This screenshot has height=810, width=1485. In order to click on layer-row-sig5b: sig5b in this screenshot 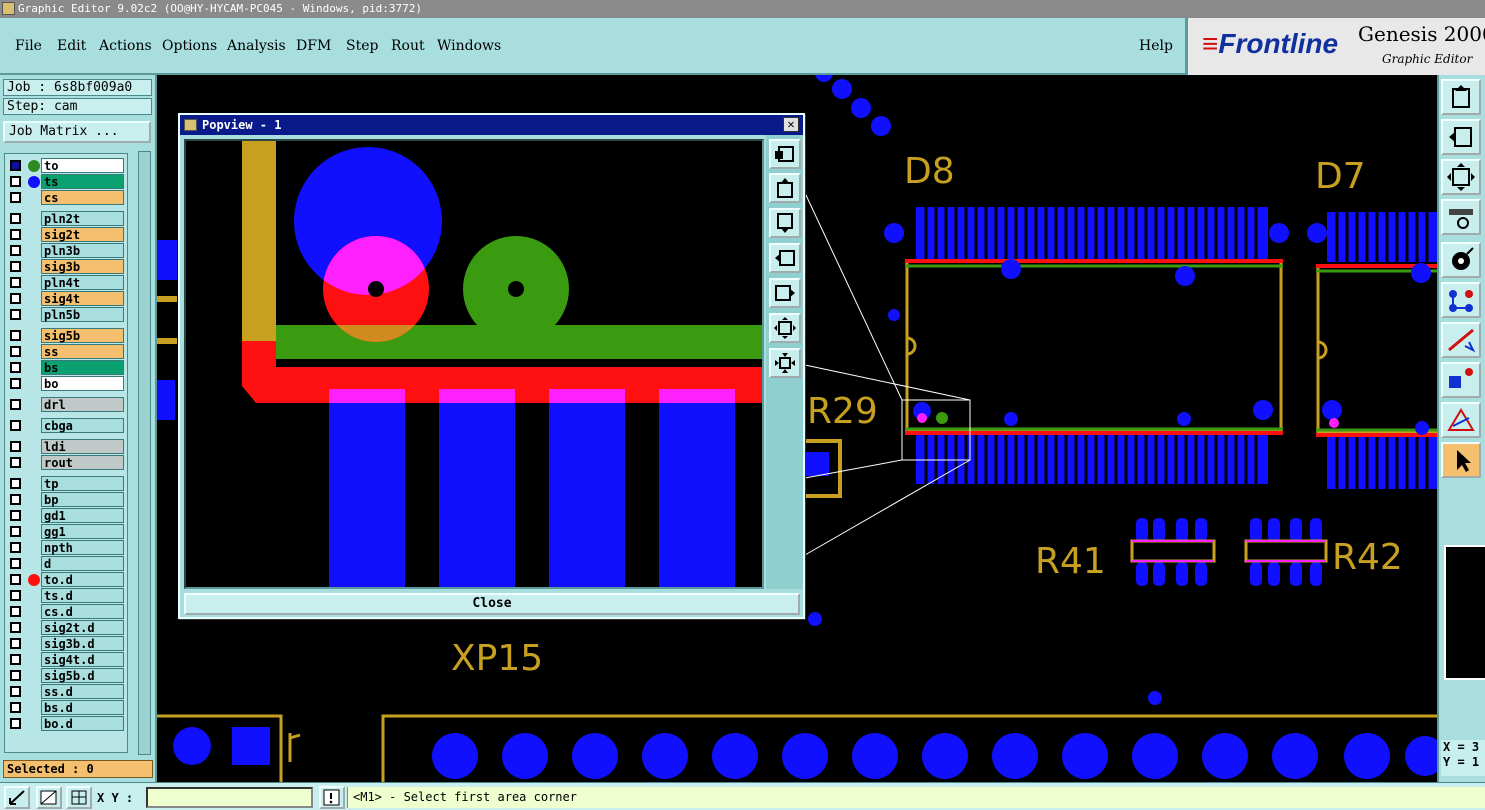, I will do `click(66, 335)`.